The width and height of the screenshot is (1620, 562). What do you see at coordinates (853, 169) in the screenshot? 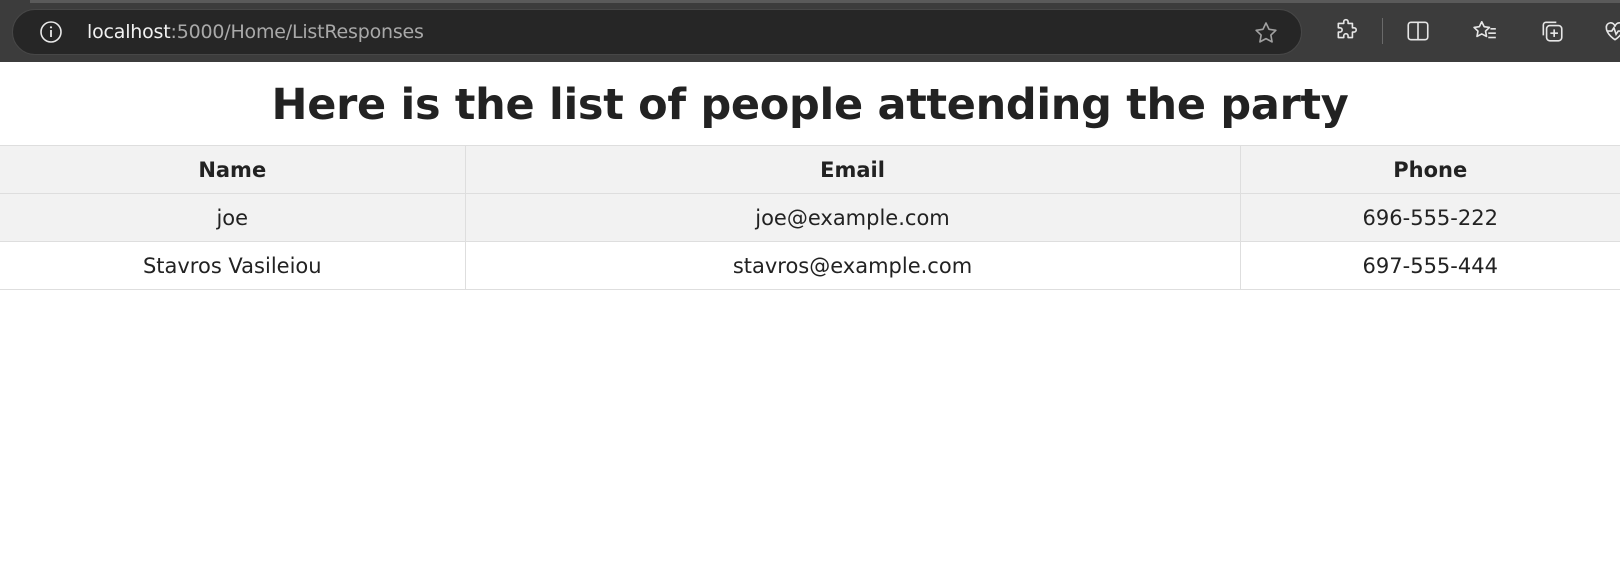
I see `column-header-email: Email` at bounding box center [853, 169].